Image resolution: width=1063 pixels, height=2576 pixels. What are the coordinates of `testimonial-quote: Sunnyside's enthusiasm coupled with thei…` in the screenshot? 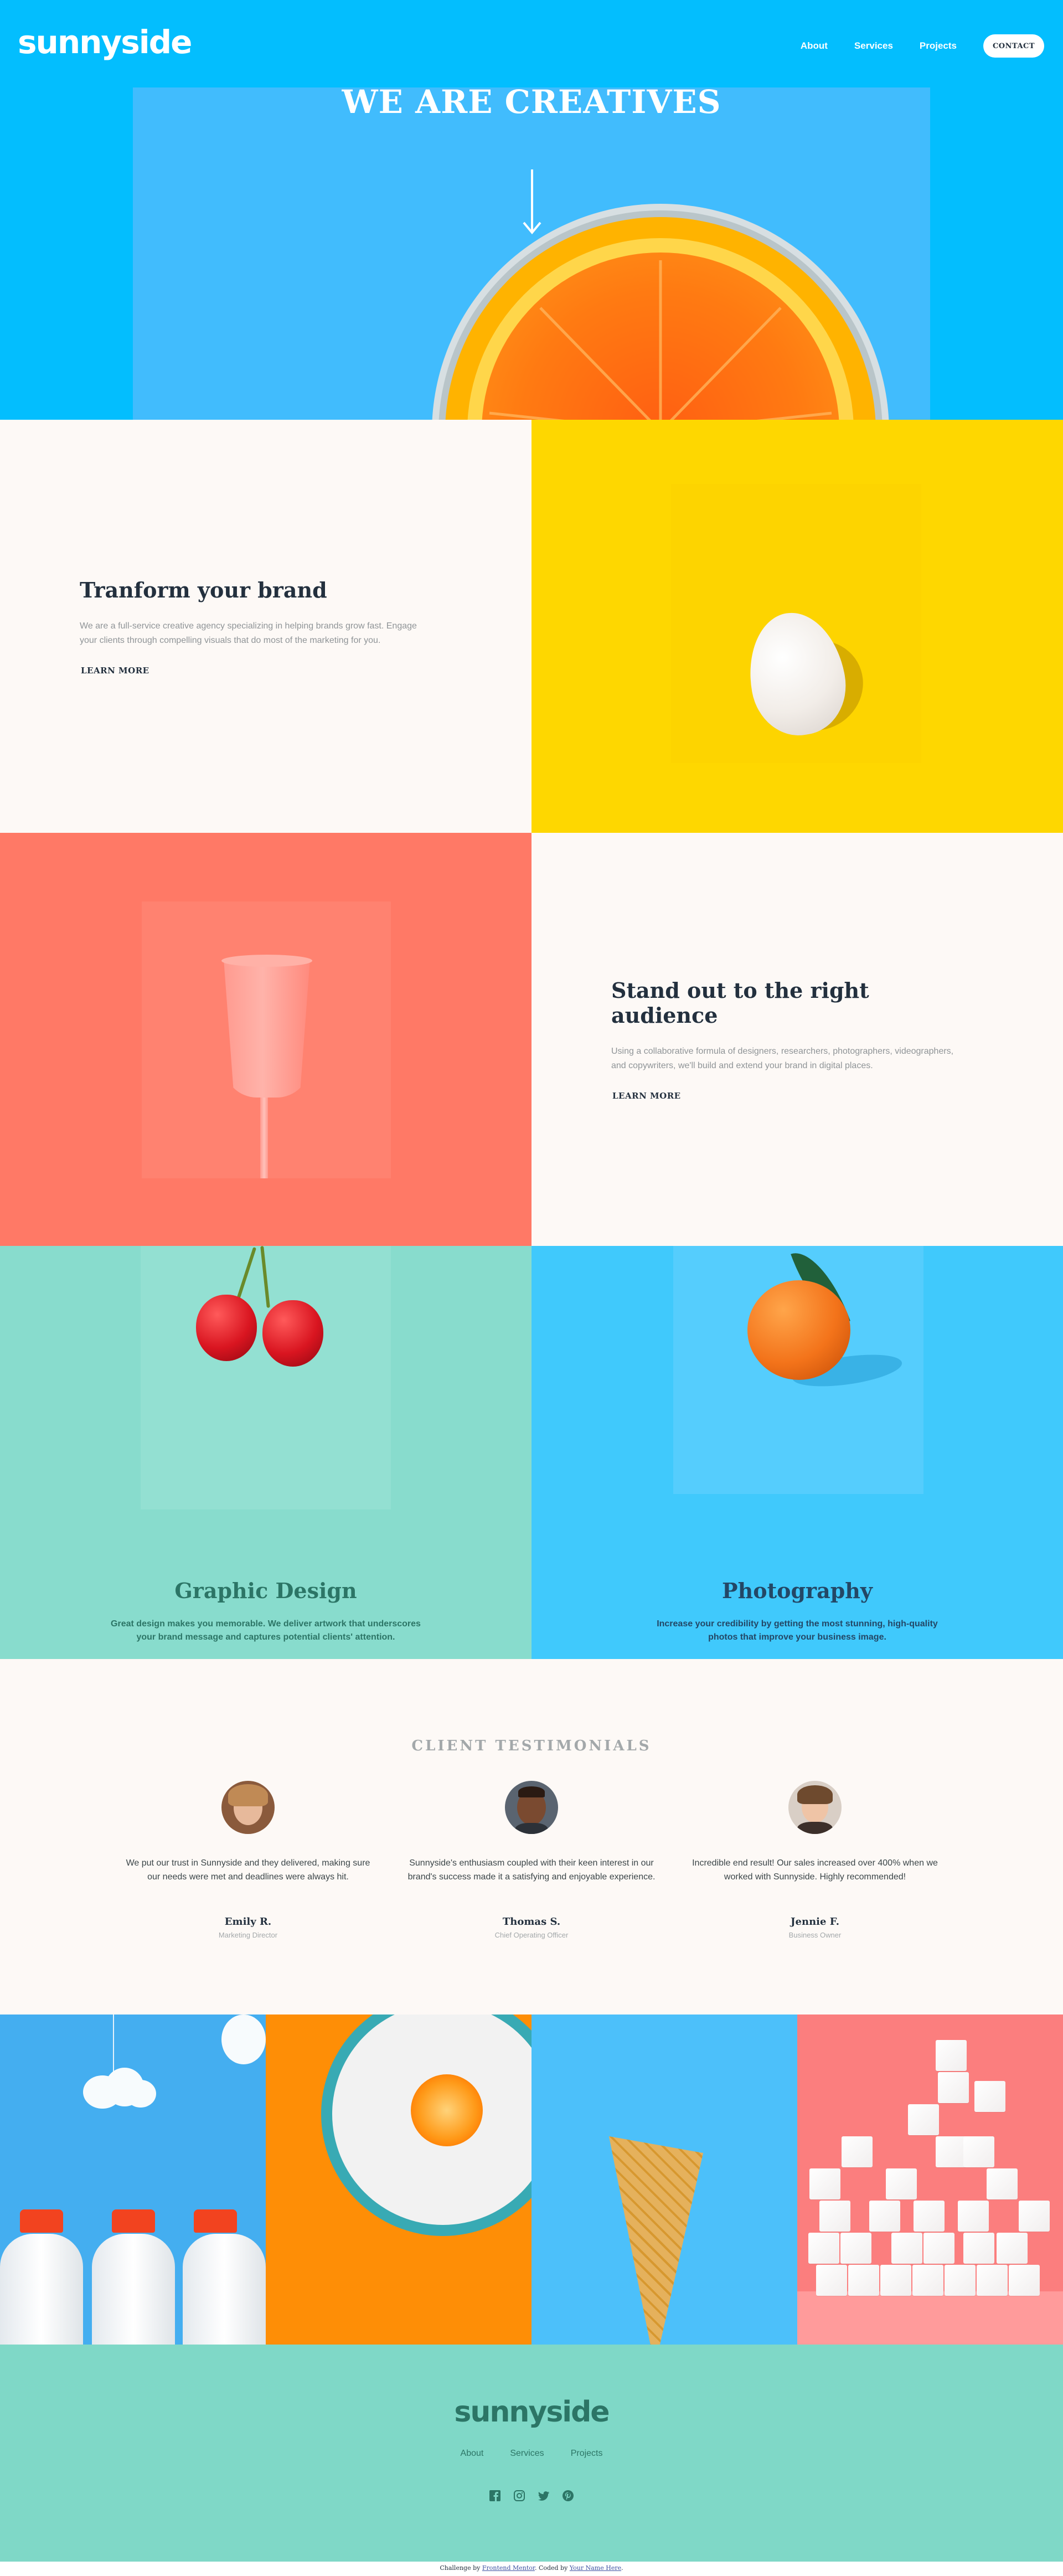 It's located at (531, 1870).